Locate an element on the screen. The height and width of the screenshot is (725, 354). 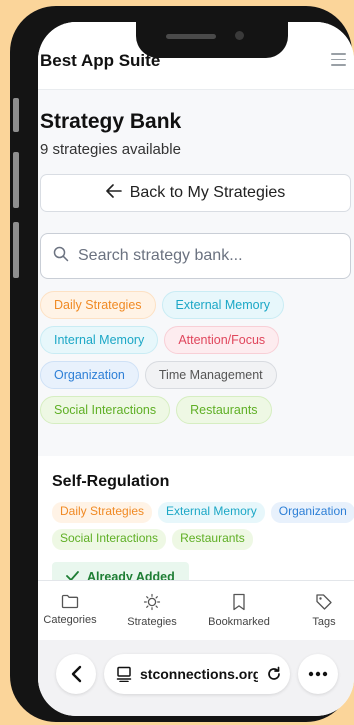
strategy-count: 9 strategies available is located at coordinates (110, 149).